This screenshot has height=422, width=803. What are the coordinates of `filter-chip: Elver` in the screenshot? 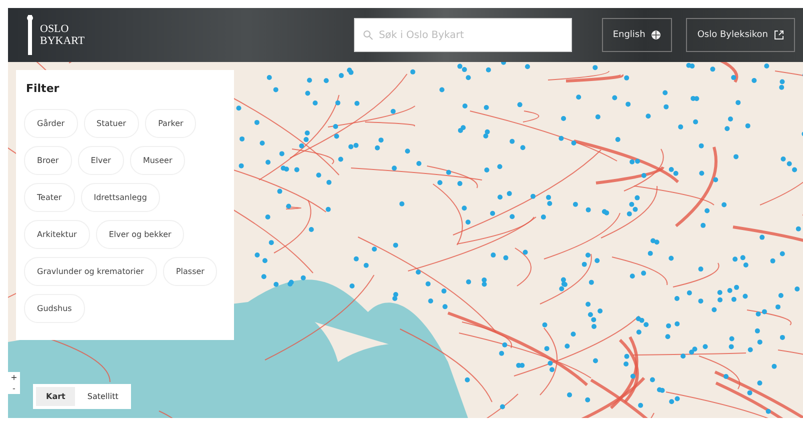 It's located at (101, 160).